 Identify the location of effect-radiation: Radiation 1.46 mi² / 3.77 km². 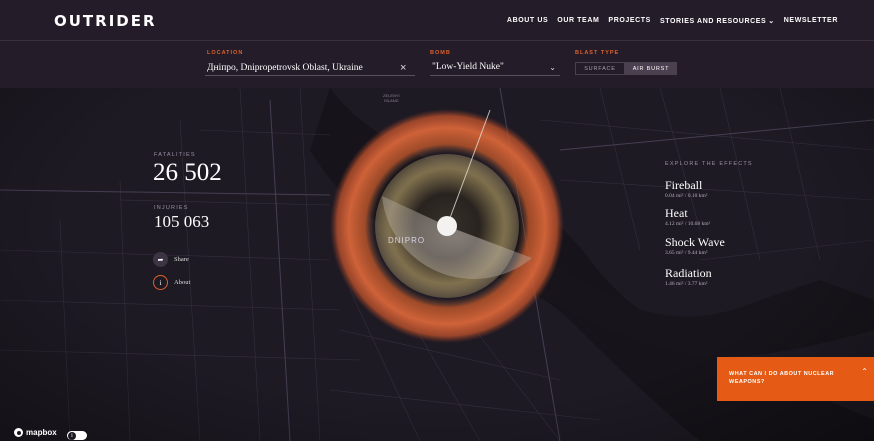
(688, 277).